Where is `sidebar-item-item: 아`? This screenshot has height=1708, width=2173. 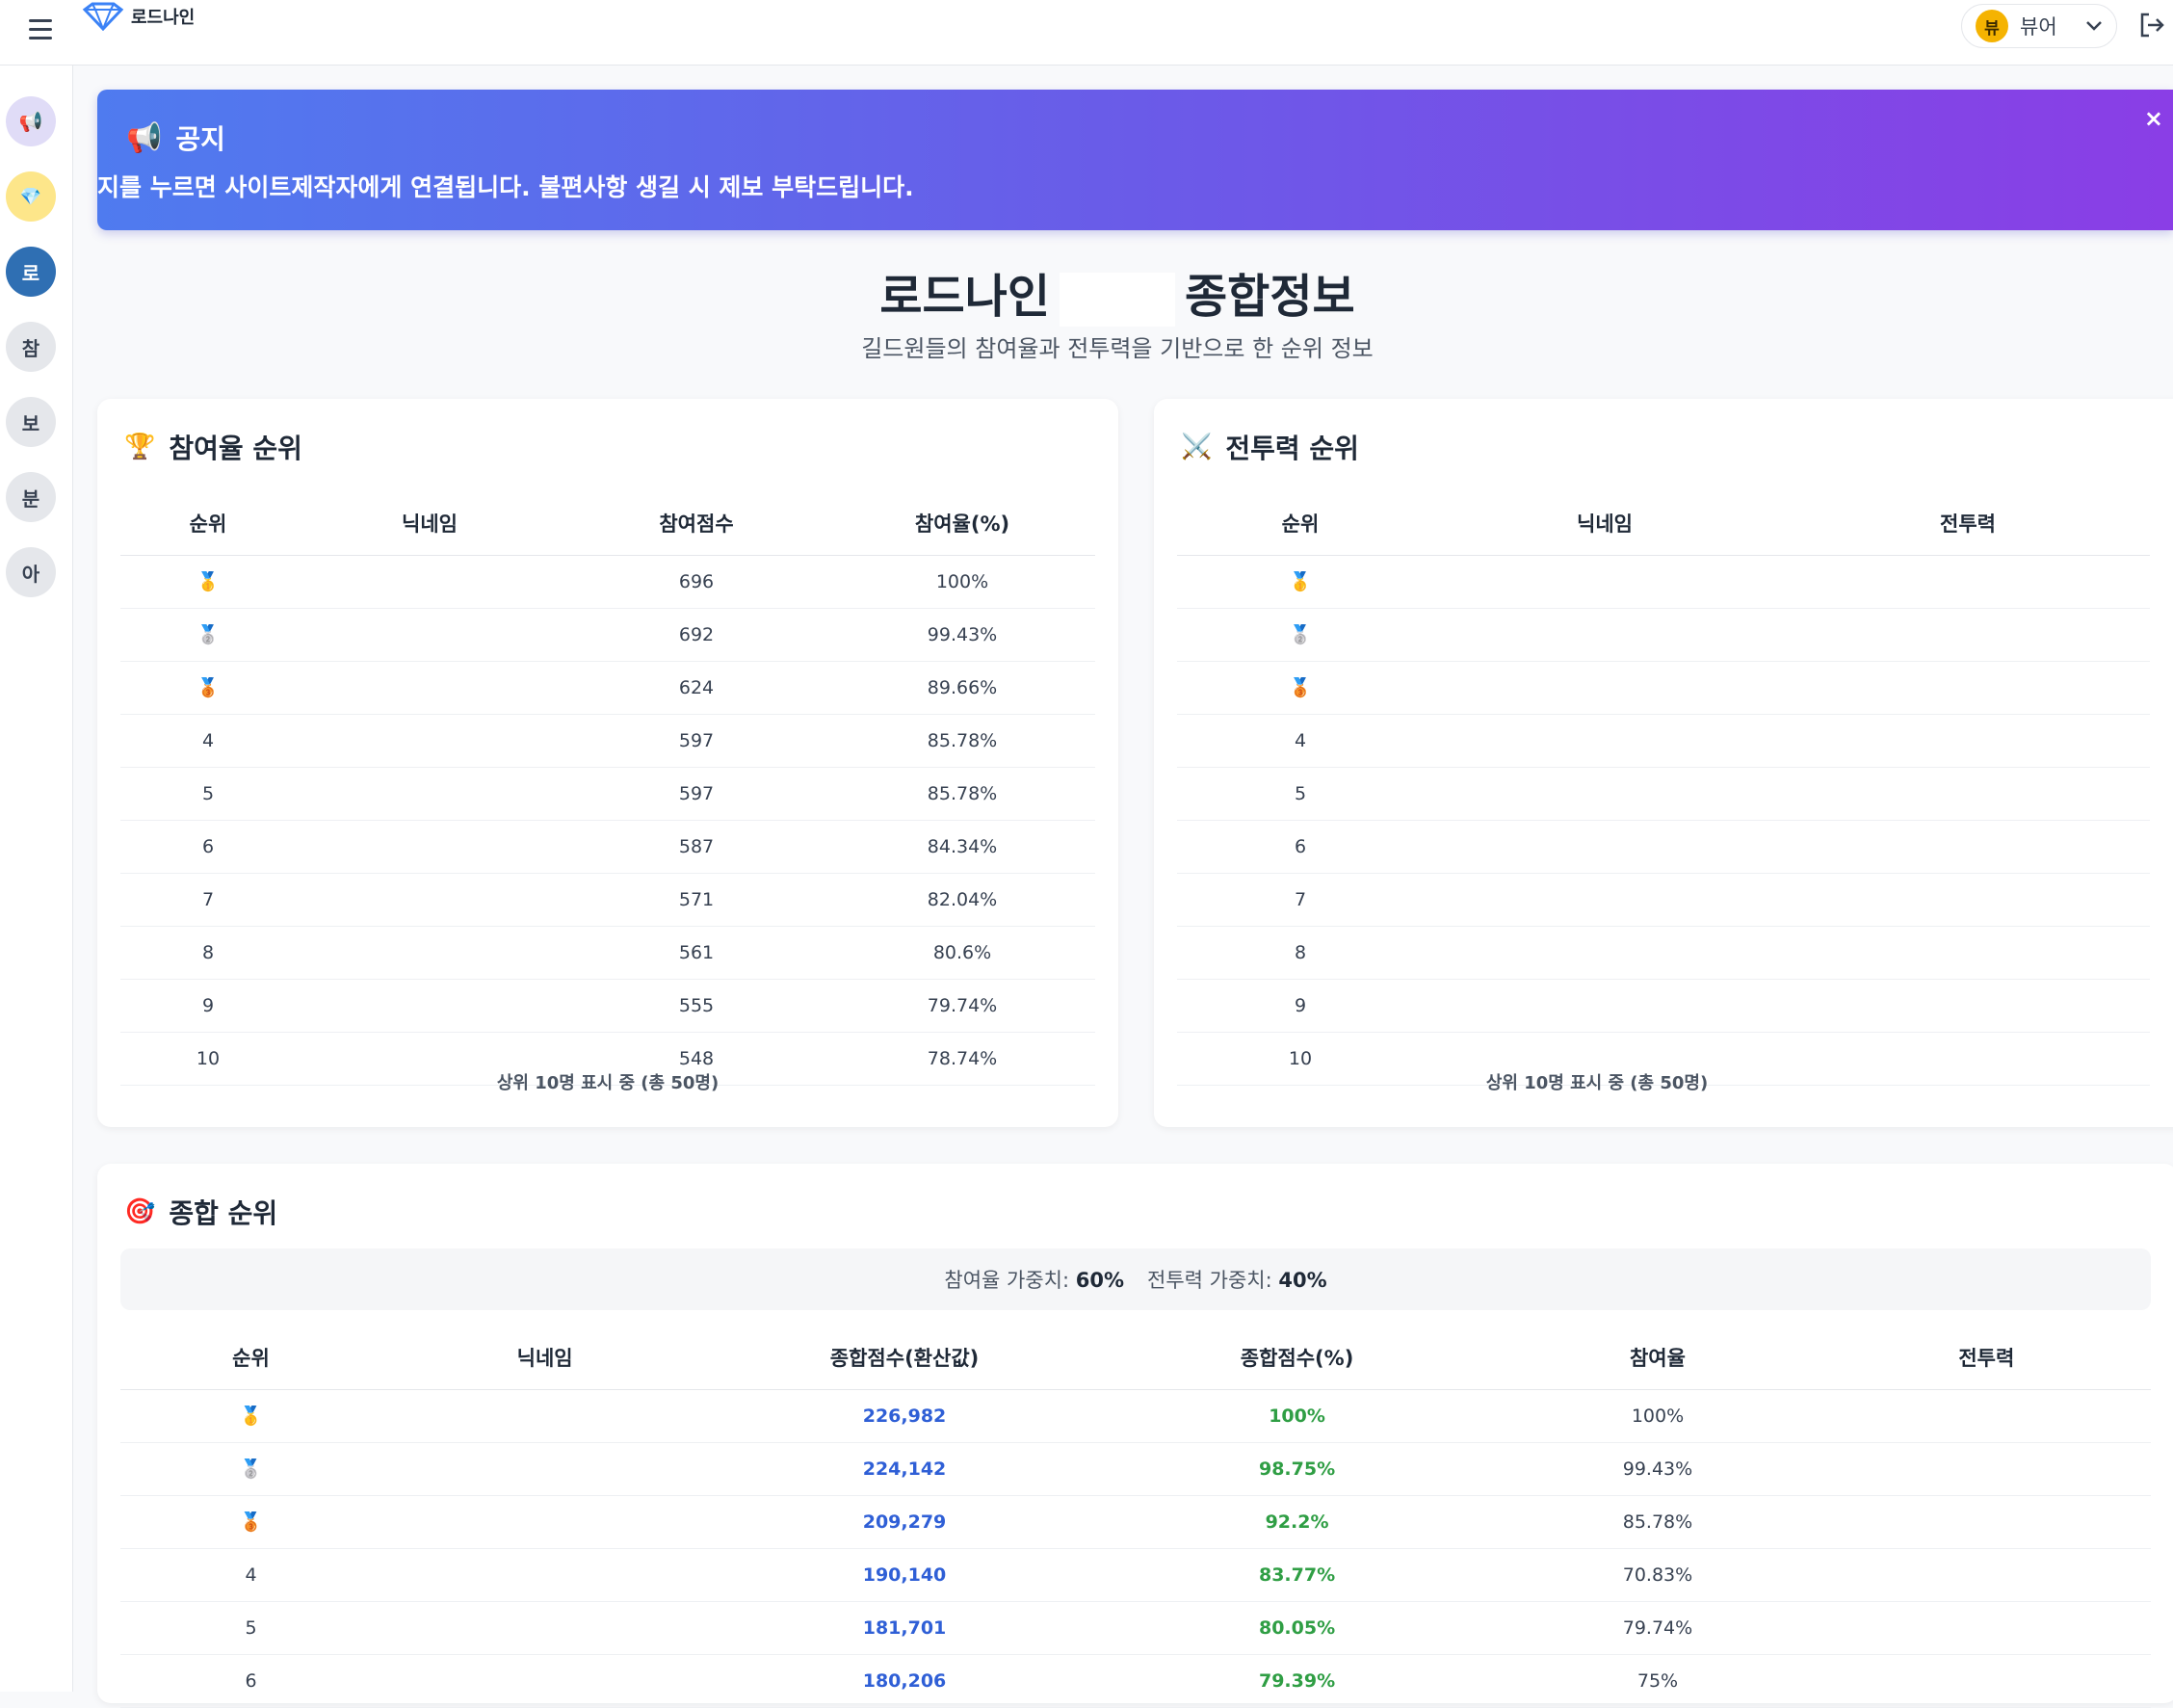 sidebar-item-item: 아 is located at coordinates (31, 572).